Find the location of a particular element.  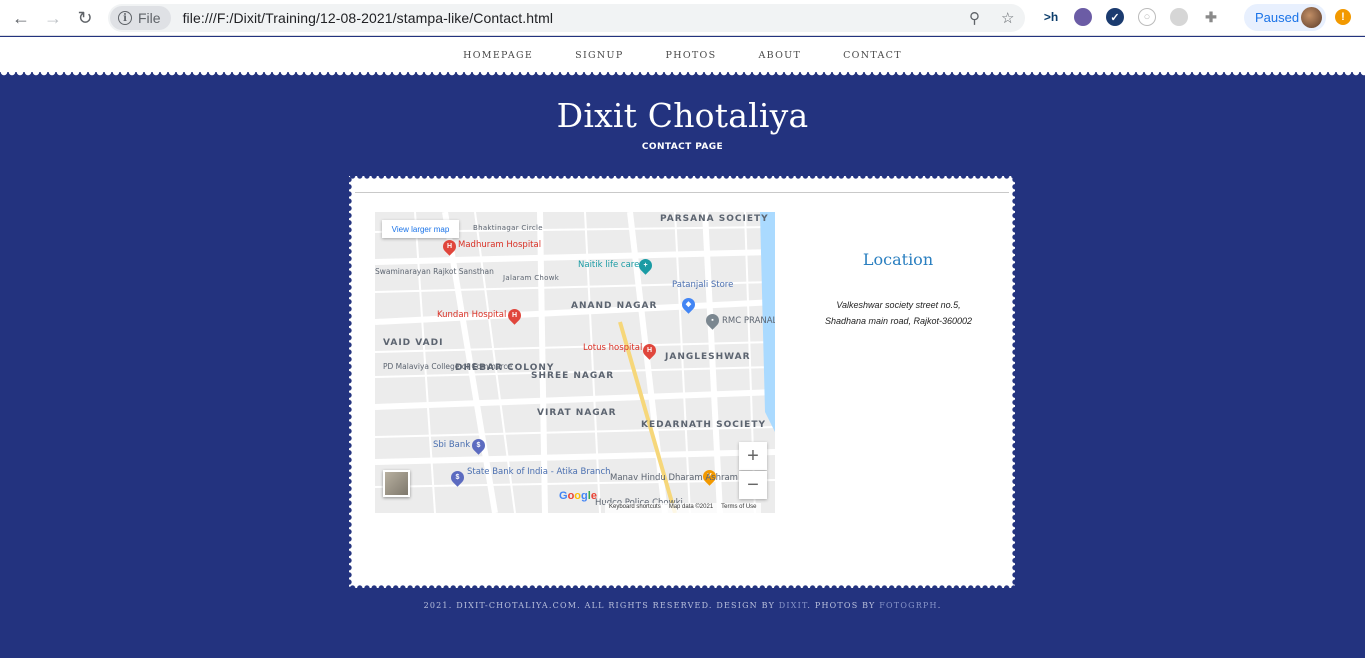

zoom-magnifier-icon: ⚲ is located at coordinates (974, 18).